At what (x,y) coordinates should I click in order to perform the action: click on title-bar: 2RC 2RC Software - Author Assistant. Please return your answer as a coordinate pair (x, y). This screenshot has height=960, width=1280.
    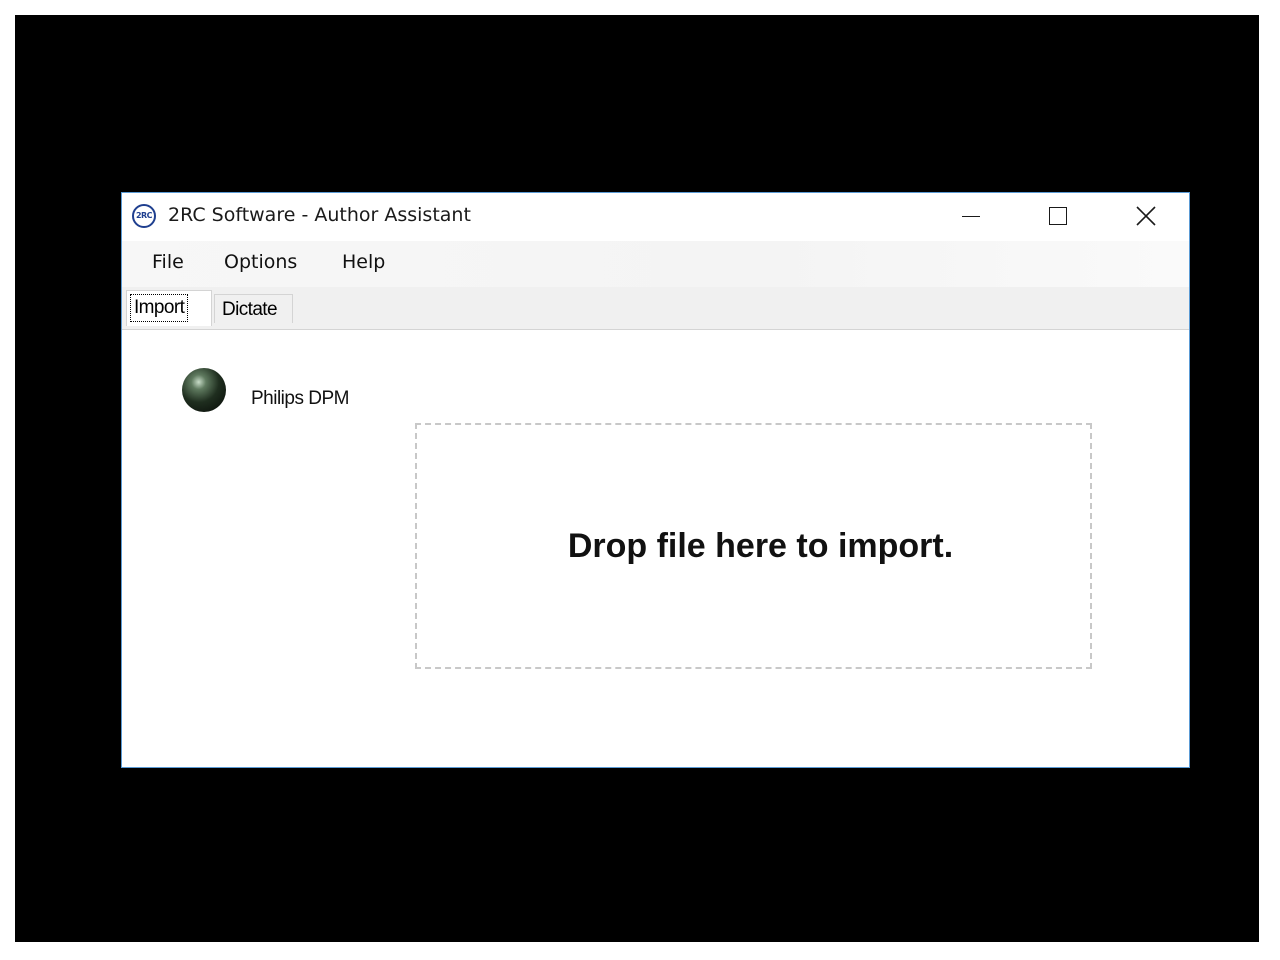
    Looking at the image, I should click on (655, 217).